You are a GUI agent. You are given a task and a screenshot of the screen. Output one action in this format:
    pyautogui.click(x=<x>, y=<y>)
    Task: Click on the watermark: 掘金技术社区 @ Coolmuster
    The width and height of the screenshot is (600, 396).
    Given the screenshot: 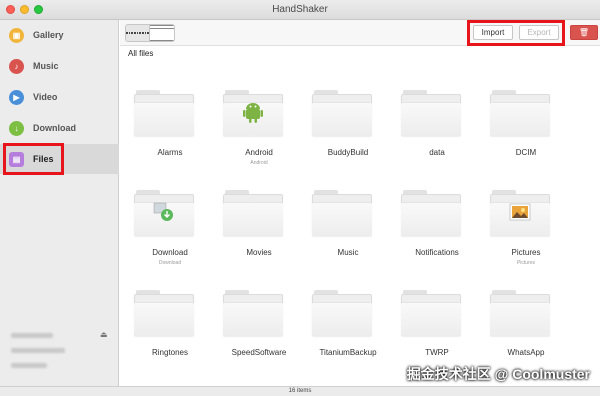 What is the action you would take?
    pyautogui.click(x=498, y=374)
    